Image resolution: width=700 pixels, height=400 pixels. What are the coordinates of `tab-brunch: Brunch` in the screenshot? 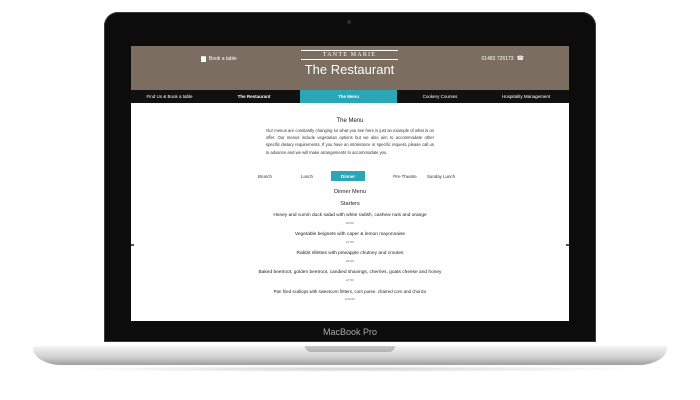 It's located at (265, 176).